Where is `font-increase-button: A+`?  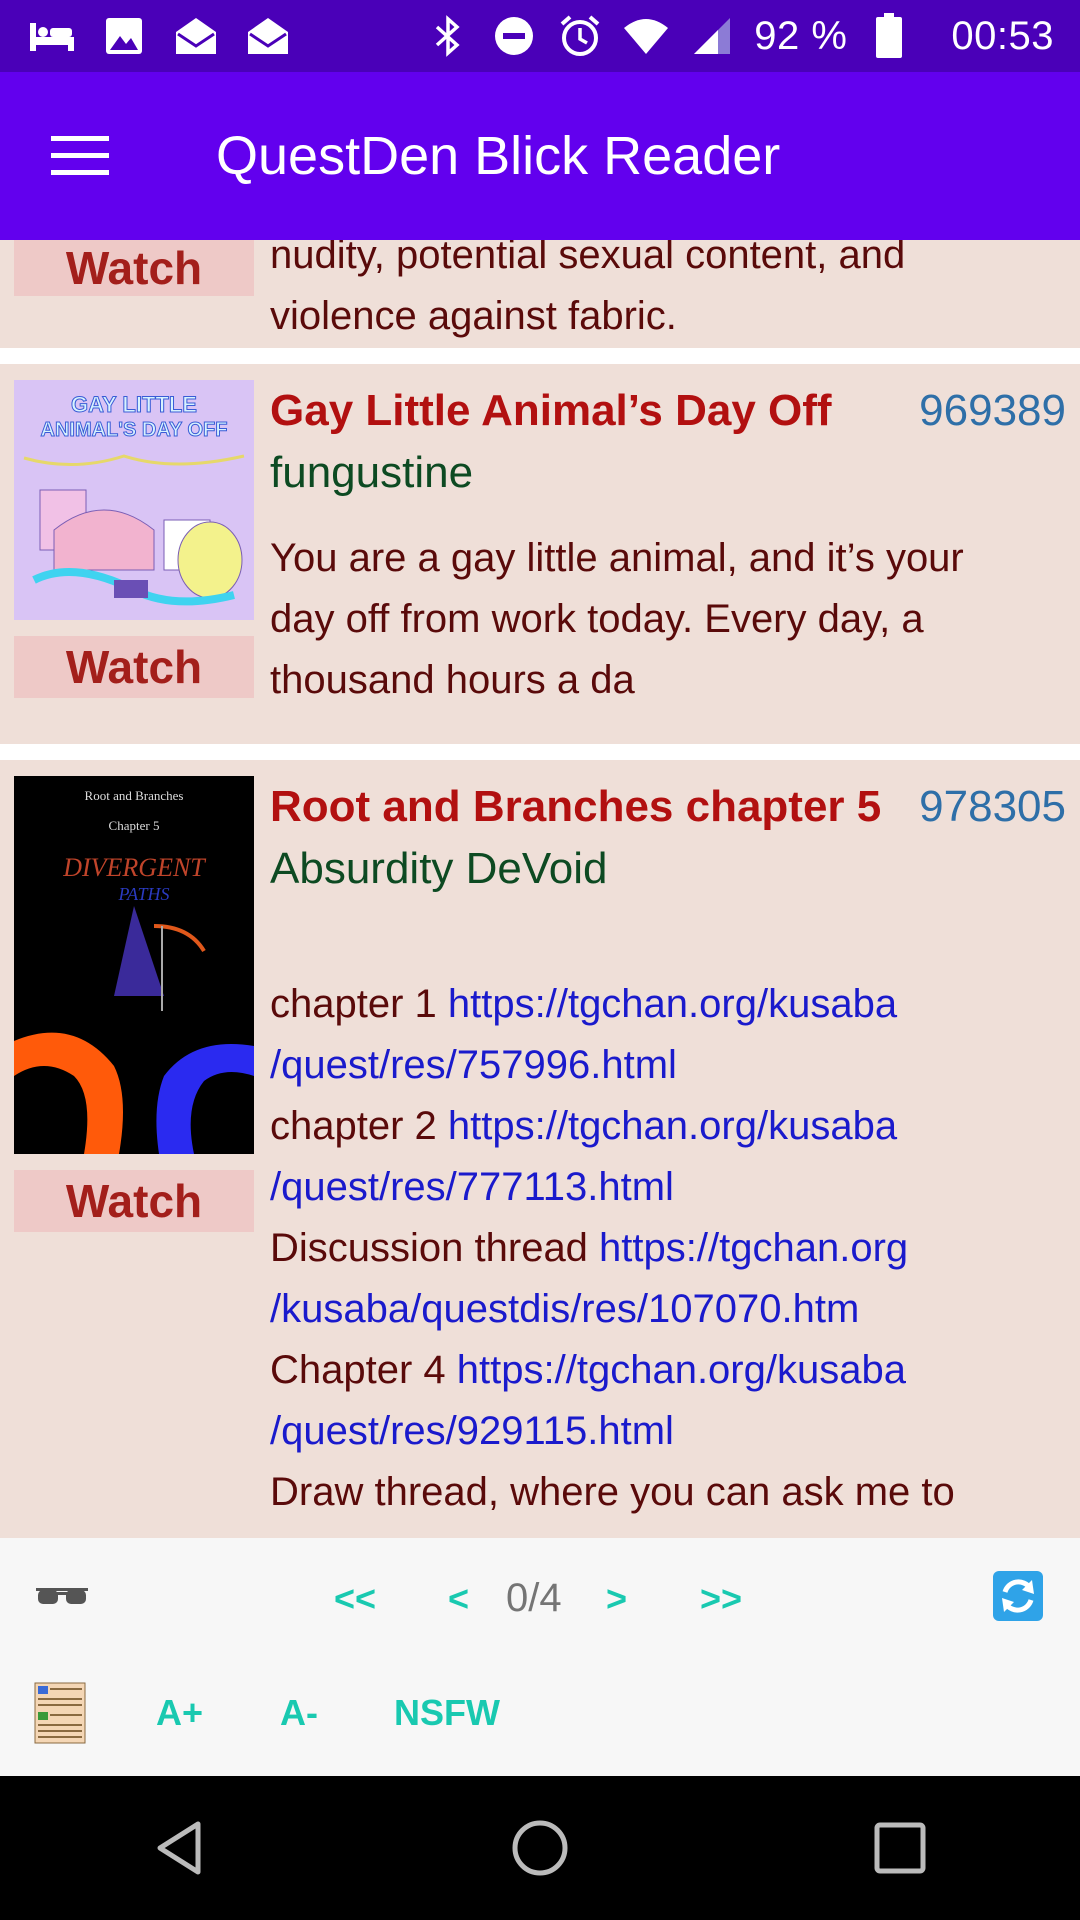 font-increase-button: A+ is located at coordinates (179, 1713).